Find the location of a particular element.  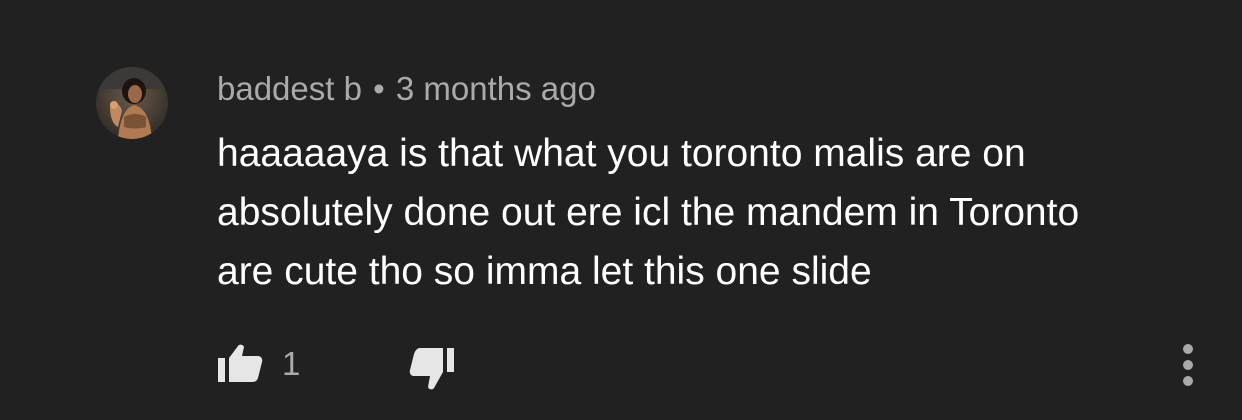

like-button is located at coordinates (240, 363).